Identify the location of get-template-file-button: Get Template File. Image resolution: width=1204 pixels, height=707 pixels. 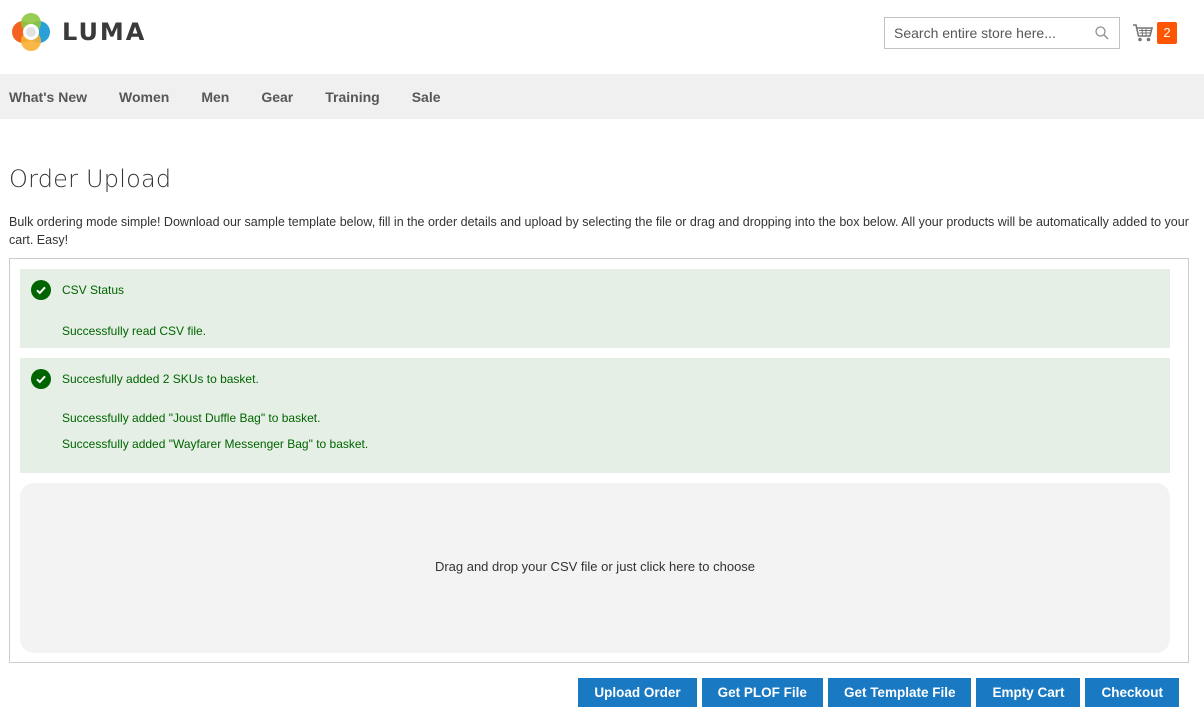
(899, 692).